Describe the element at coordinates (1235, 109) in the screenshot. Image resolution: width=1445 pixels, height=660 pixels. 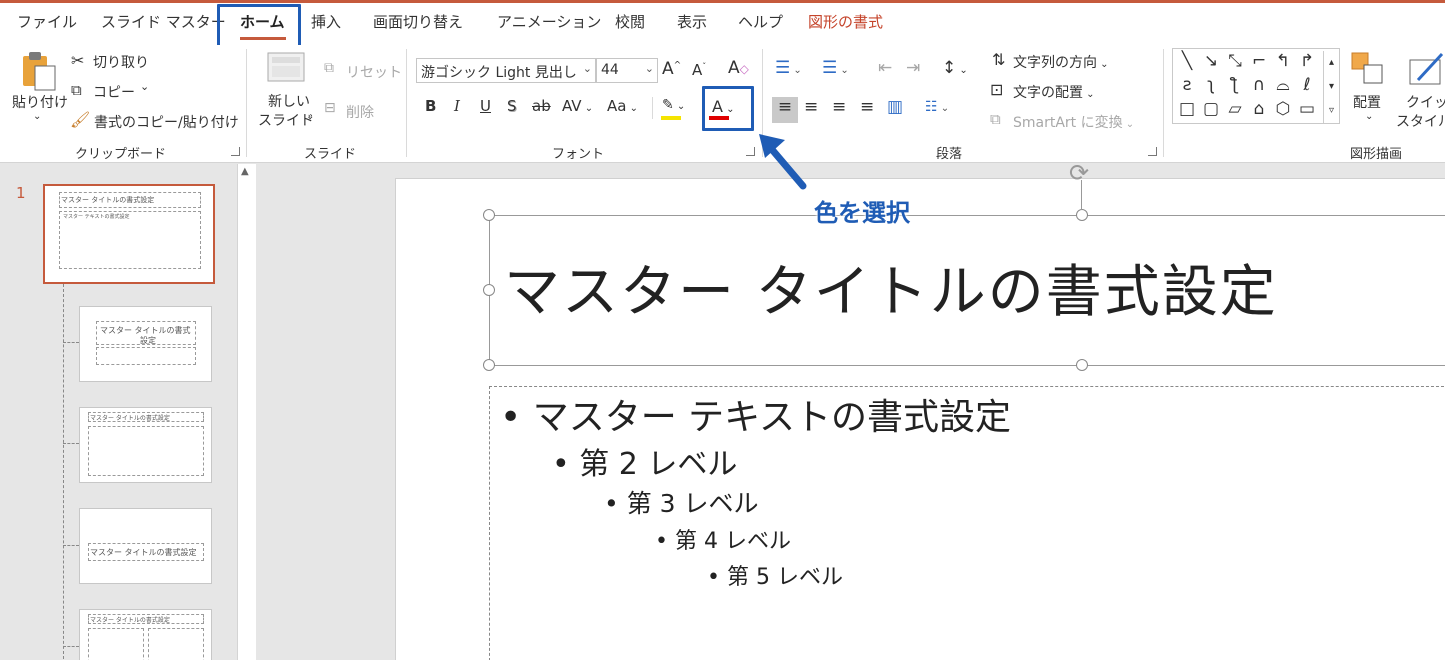
I see `snip-rectangle-icon: ▱` at that location.